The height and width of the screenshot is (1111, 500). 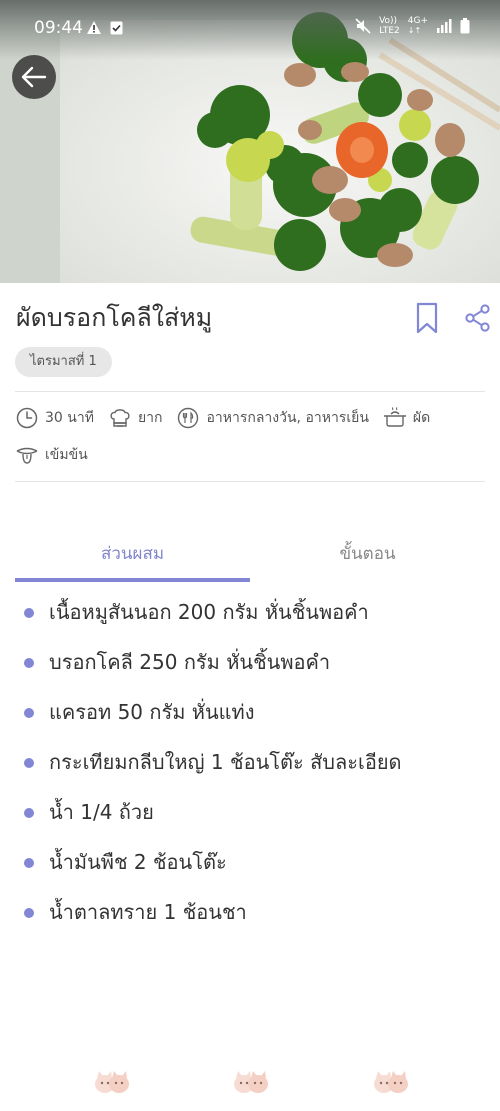 I want to click on battery-icon, so click(x=465, y=26).